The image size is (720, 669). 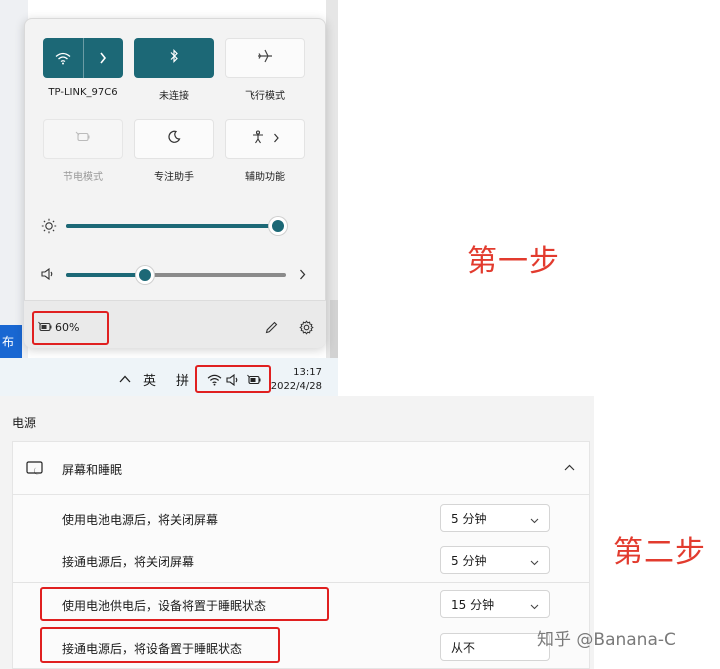 I want to click on bluetooth-tile-label: 未连接, so click(x=174, y=96).